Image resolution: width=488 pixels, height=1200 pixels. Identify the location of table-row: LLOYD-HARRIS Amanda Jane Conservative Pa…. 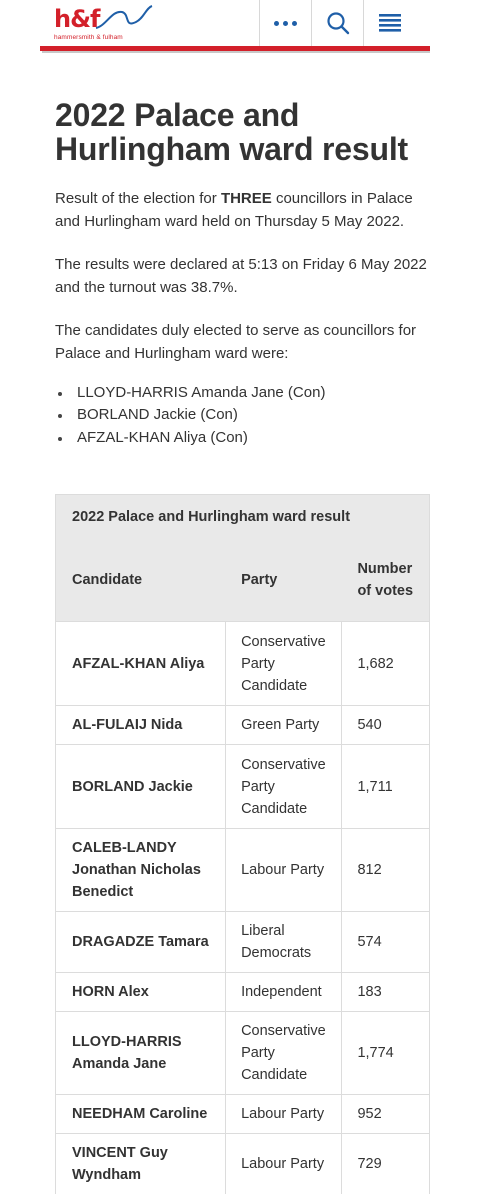
(242, 1052).